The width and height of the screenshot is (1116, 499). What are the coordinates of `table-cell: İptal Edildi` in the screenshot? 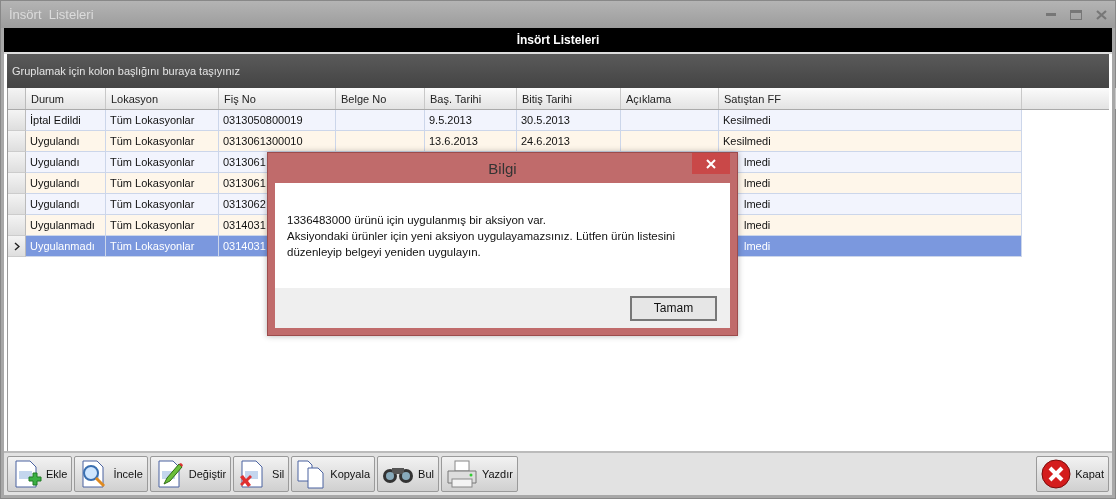 It's located at (66, 120).